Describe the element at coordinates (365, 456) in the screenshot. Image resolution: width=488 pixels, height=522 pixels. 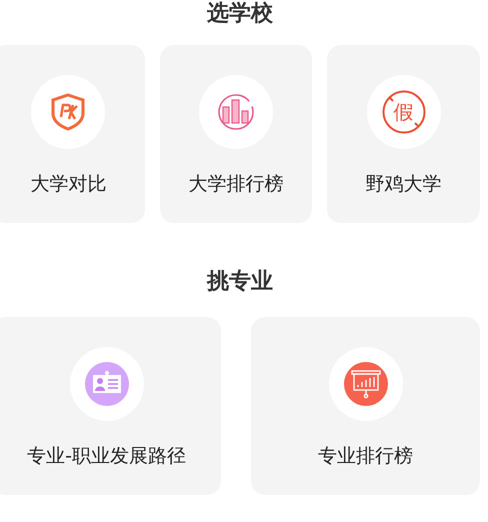
I see `card-label: 专业排行榜` at that location.